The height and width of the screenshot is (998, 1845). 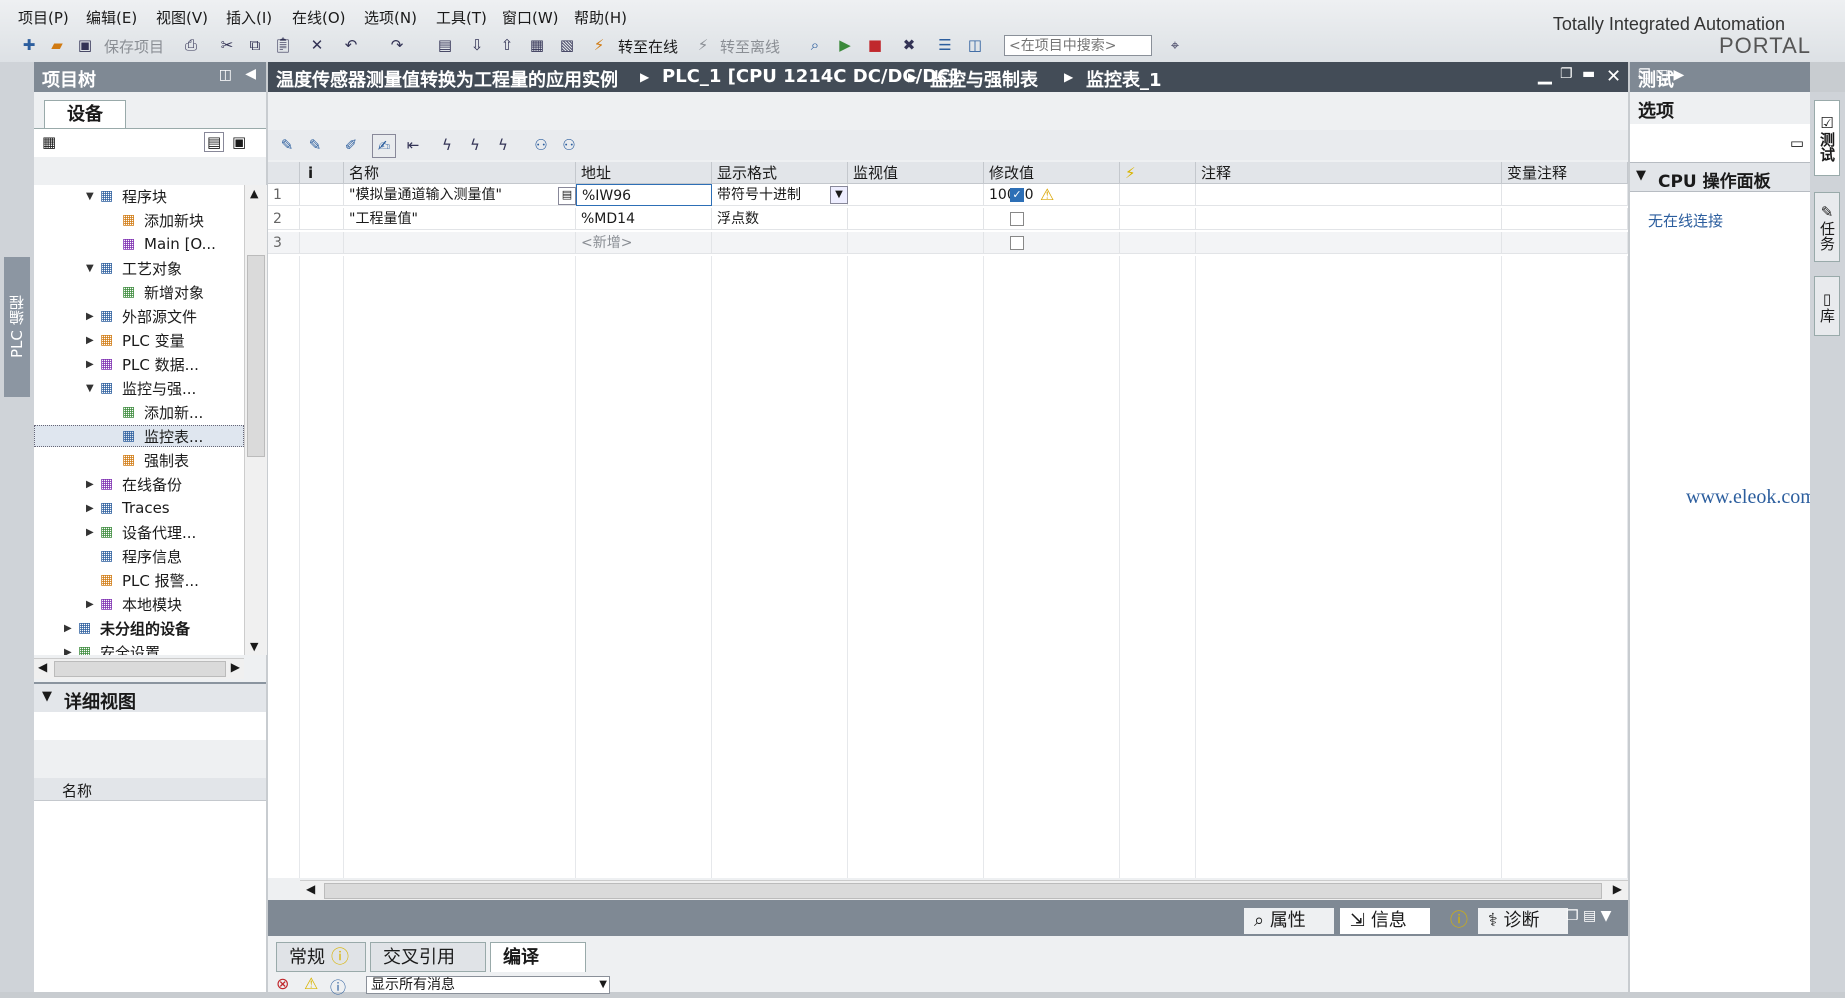 What do you see at coordinates (780, 173) in the screenshot?
I see `col-display-format-header: 显示格式` at bounding box center [780, 173].